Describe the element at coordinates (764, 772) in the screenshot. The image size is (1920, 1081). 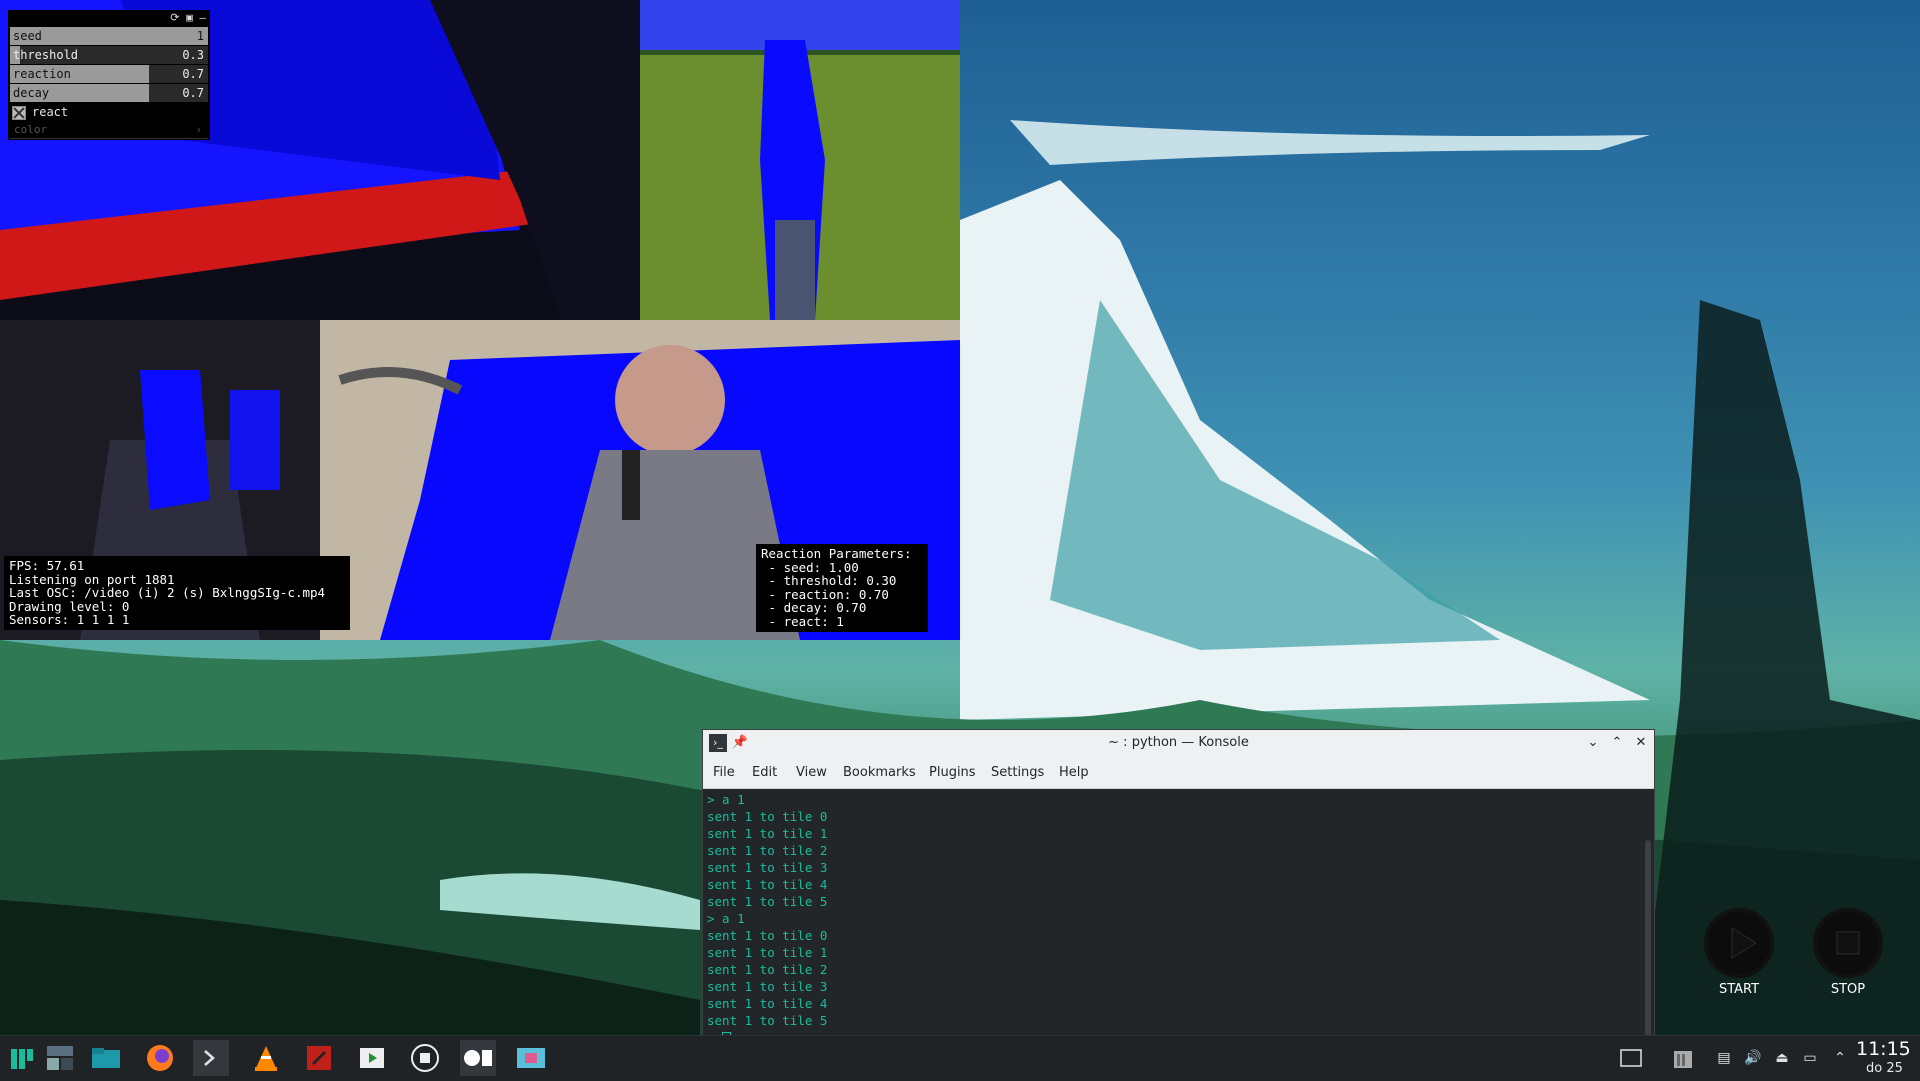
I see `menu-edit: Edit` at that location.